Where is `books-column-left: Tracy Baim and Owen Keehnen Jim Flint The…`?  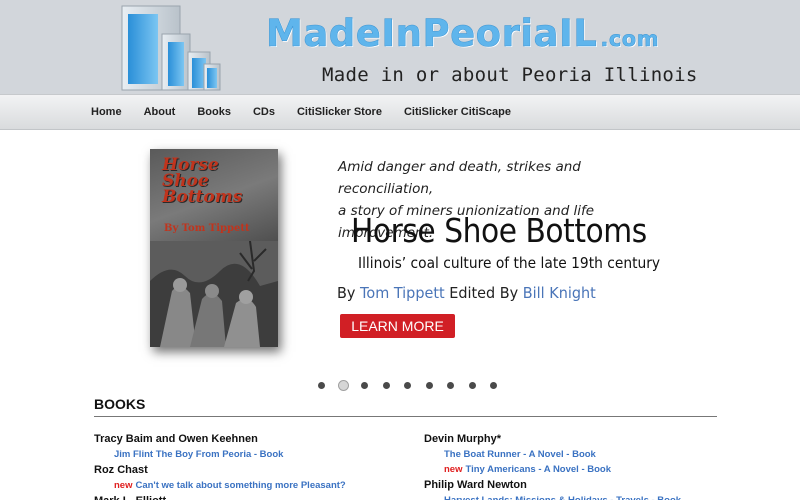 books-column-left: Tracy Baim and Owen Keehnen Jim Flint The… is located at coordinates (254, 466).